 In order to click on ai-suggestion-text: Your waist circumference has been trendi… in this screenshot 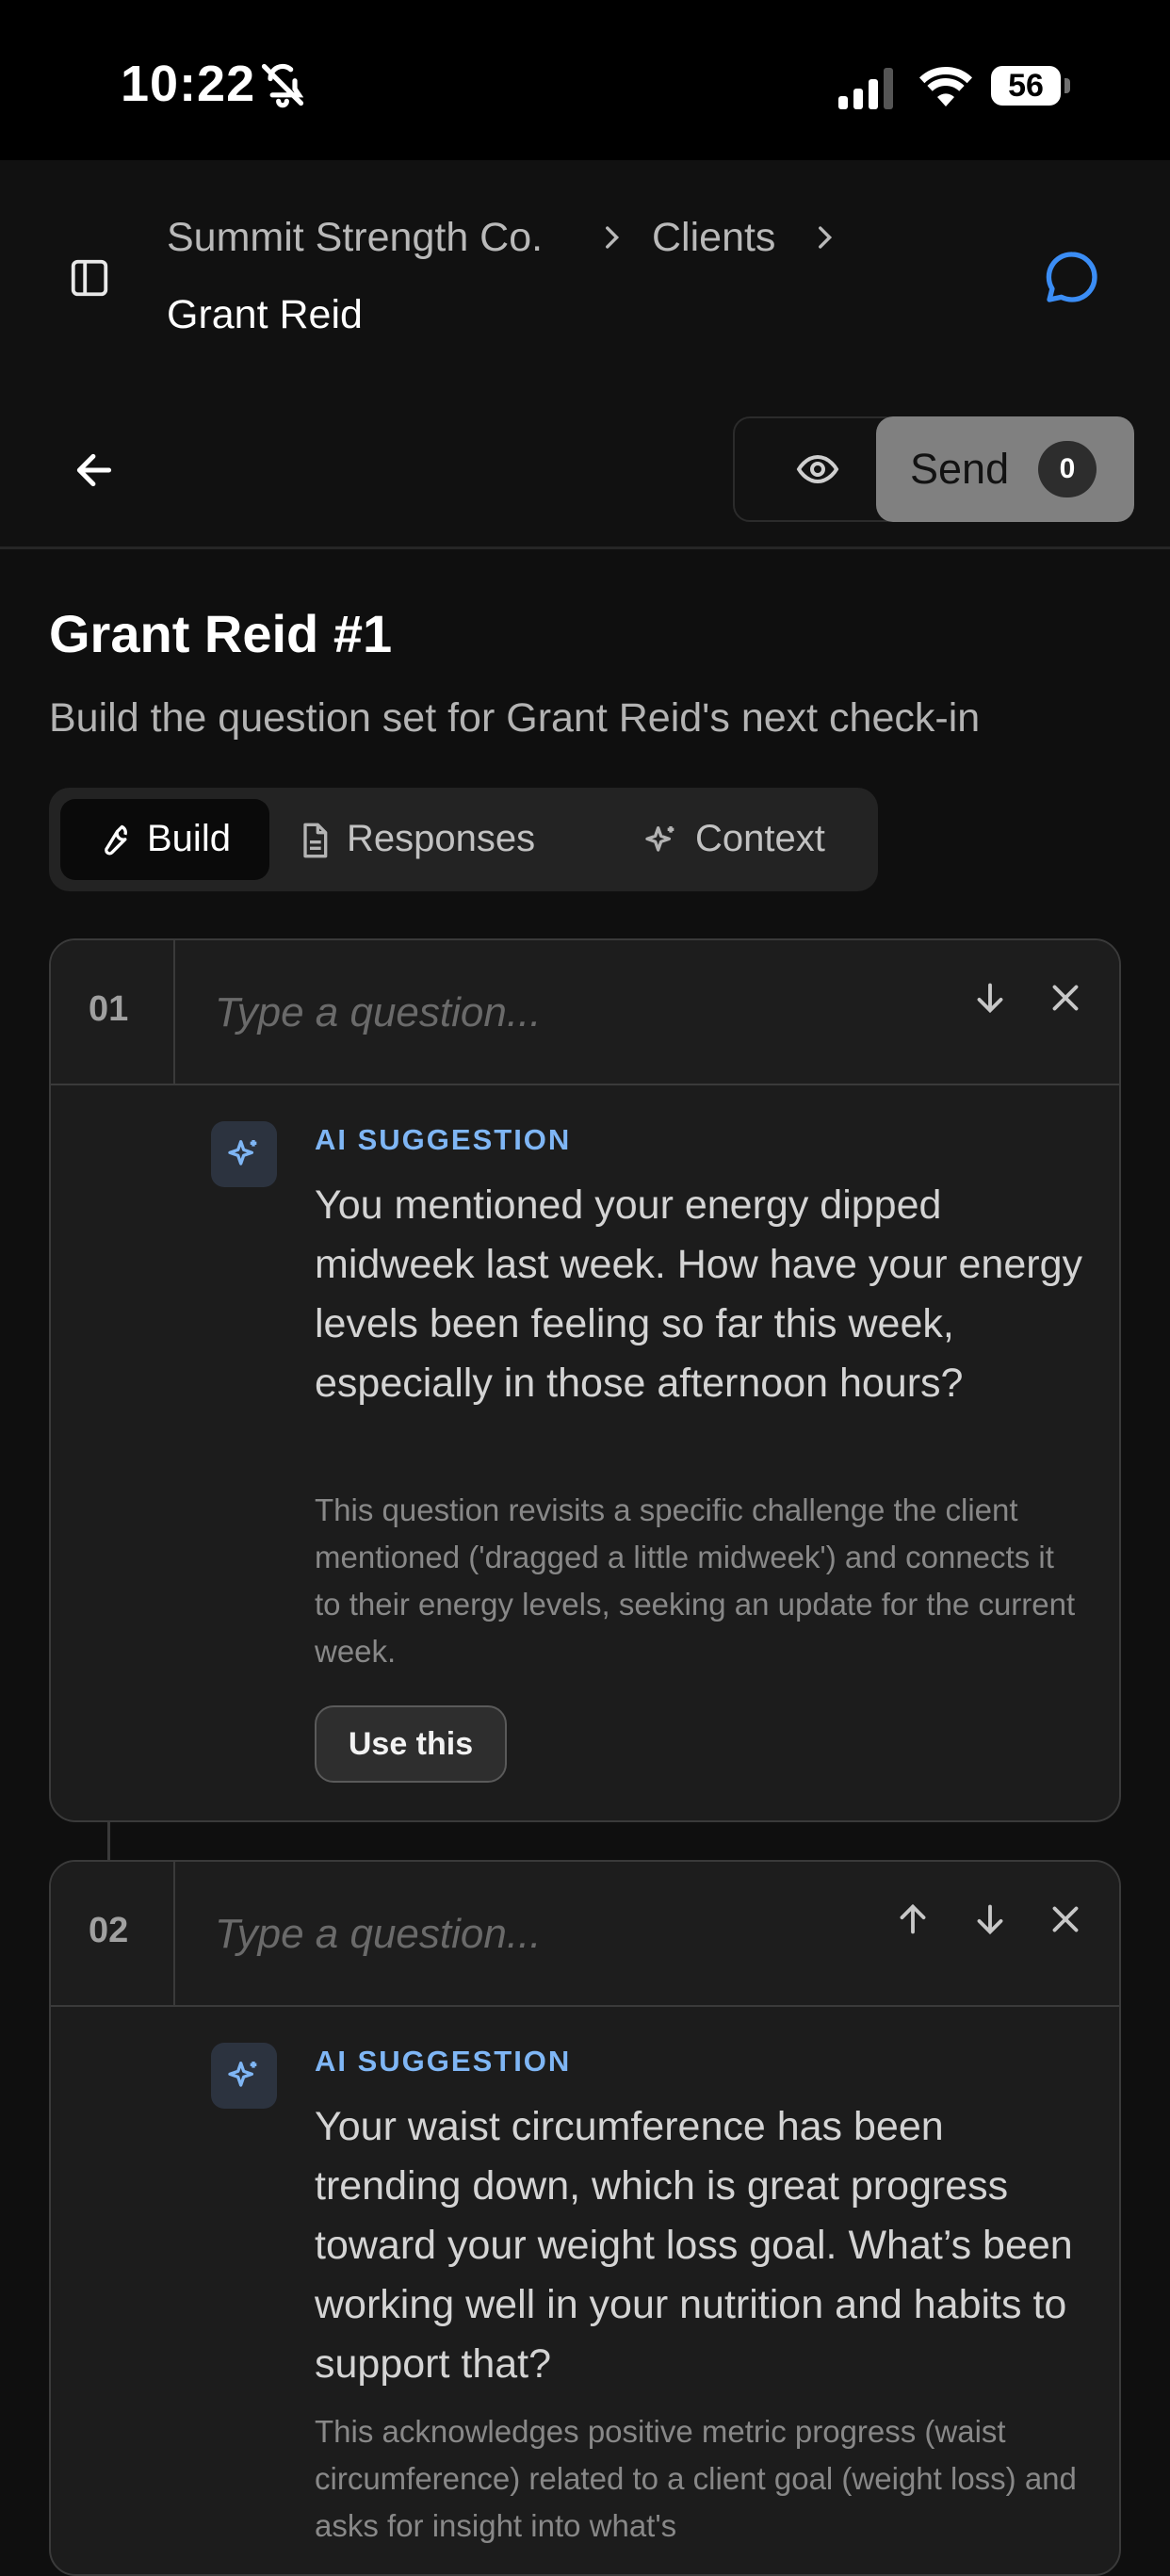, I will do `click(694, 2245)`.